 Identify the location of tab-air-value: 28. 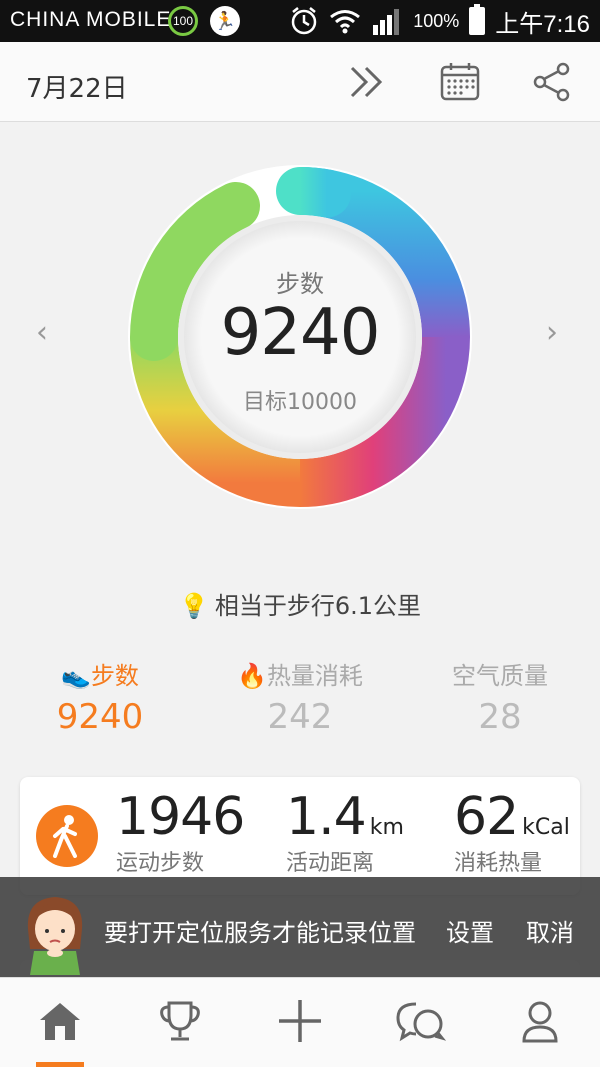
(500, 717).